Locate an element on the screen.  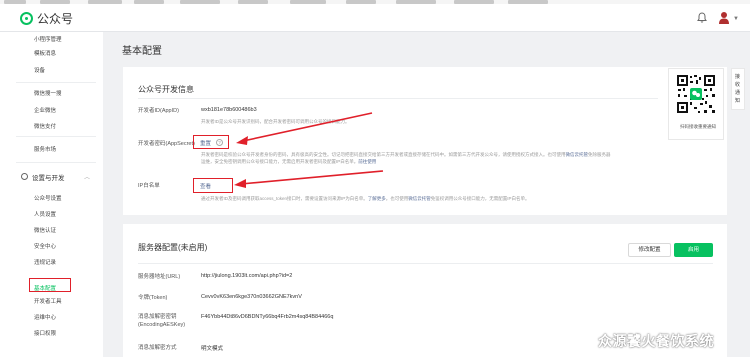
server-config-title: 服务器配置(未启用) is located at coordinates (173, 247).